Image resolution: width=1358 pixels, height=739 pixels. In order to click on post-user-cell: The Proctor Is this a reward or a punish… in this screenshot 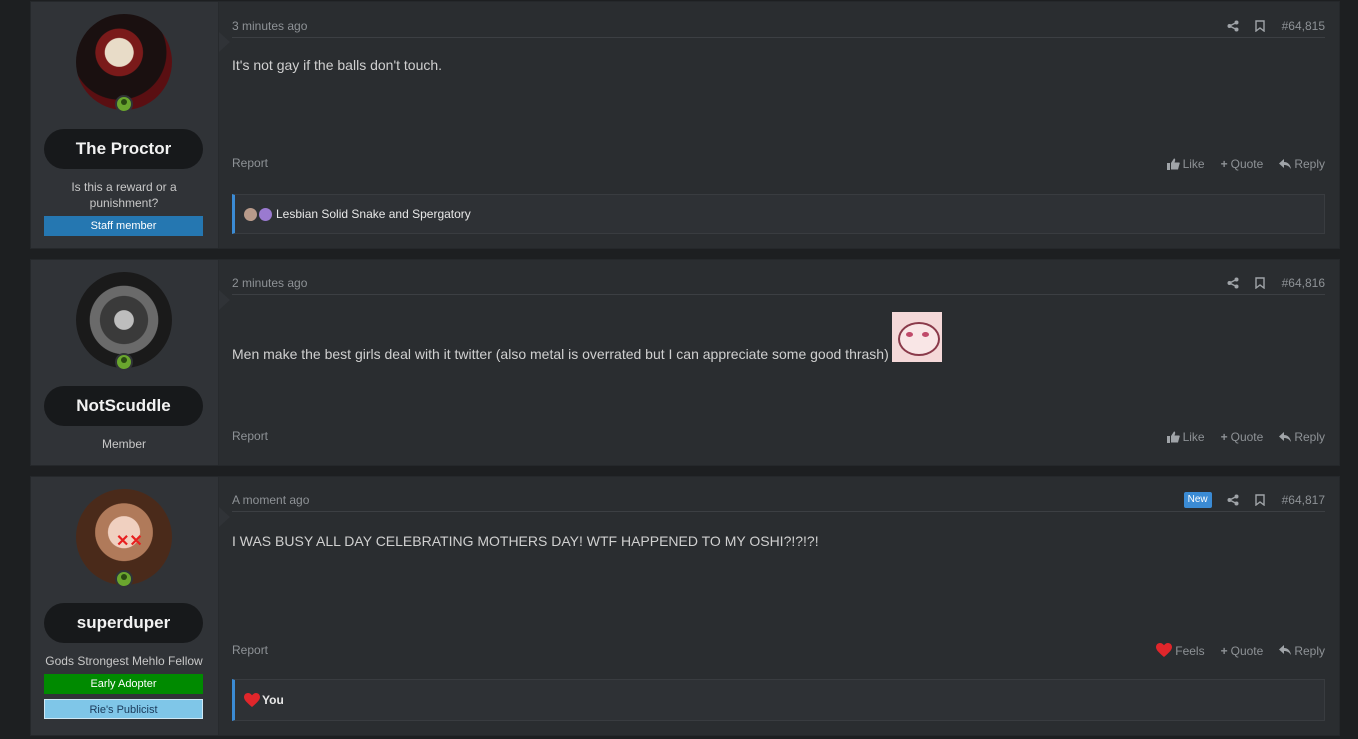, I will do `click(130, 125)`.